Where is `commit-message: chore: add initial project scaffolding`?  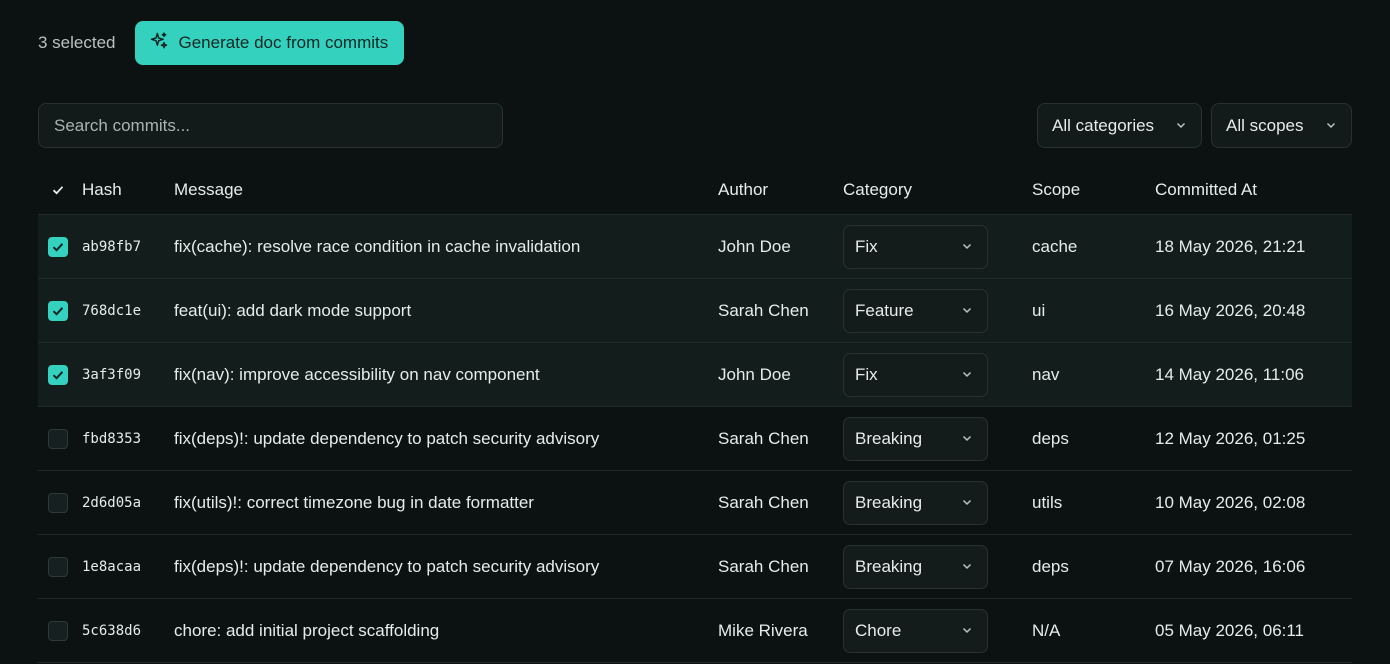 commit-message: chore: add initial project scaffolding is located at coordinates (307, 630).